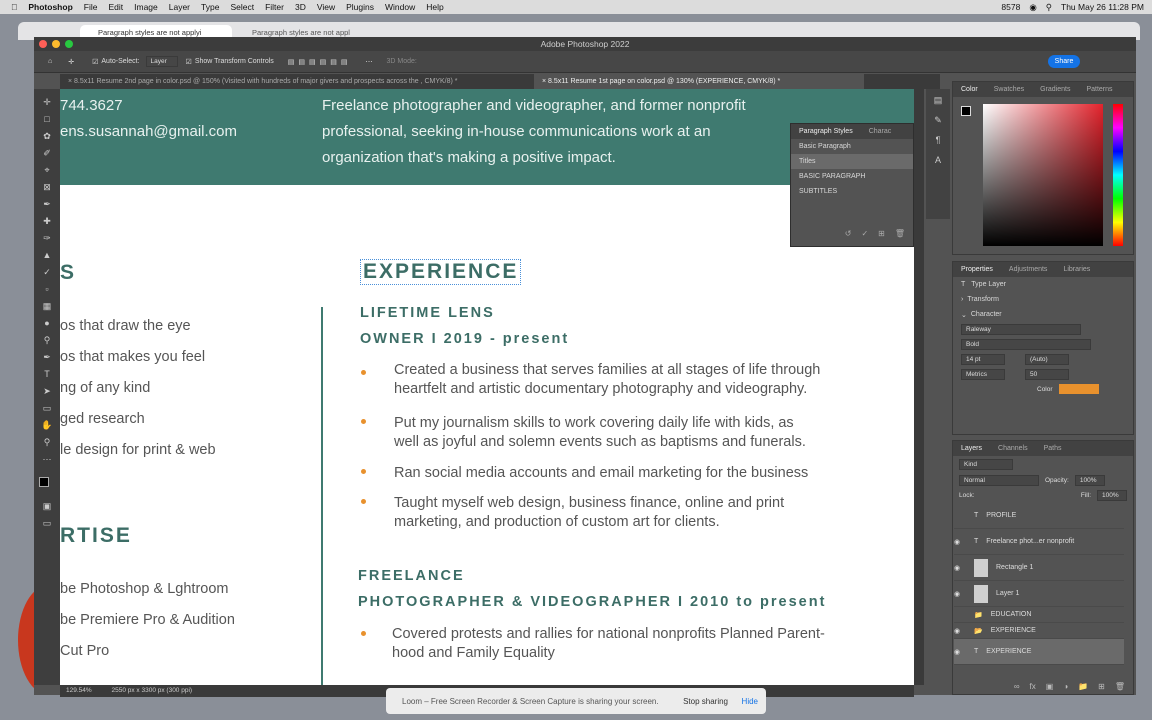 Image resolution: width=1152 pixels, height=720 pixels. Describe the element at coordinates (43, 44) in the screenshot. I see `close-window-icon` at that location.